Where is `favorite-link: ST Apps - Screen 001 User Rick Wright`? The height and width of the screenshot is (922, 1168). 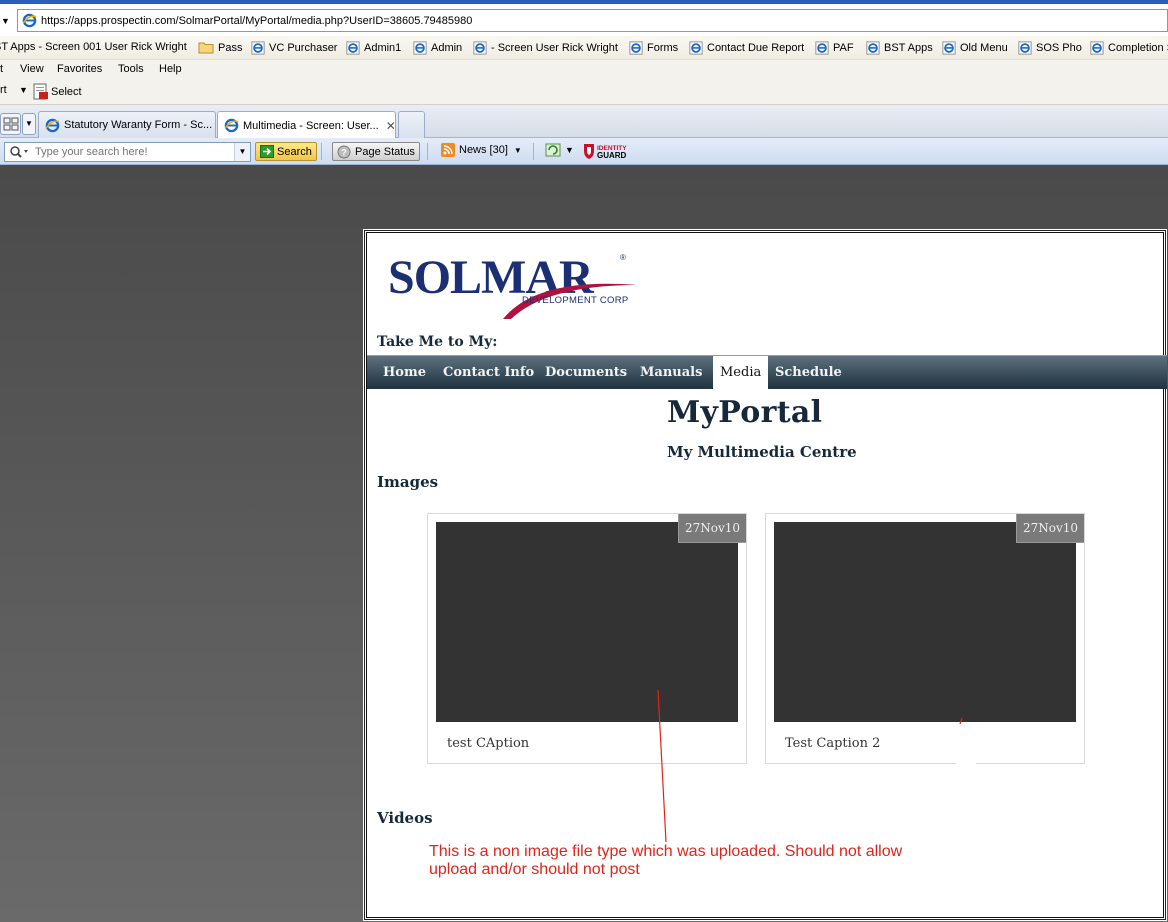
favorite-link: ST Apps - Screen 001 User Rick Wright is located at coordinates (93, 47).